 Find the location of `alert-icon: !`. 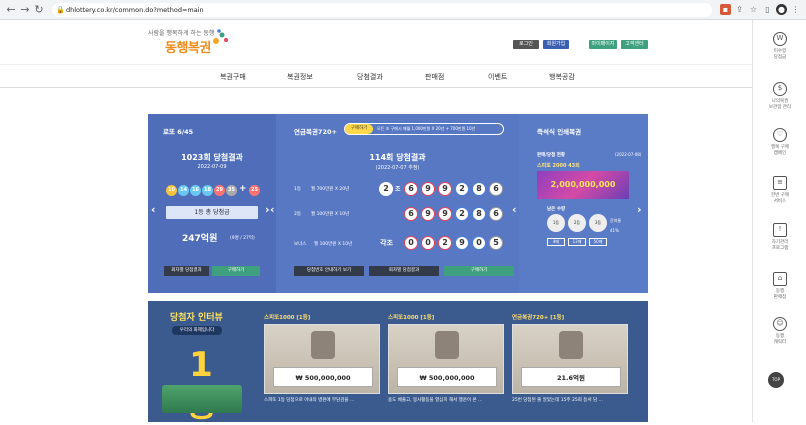

alert-icon: ! is located at coordinates (780, 230).